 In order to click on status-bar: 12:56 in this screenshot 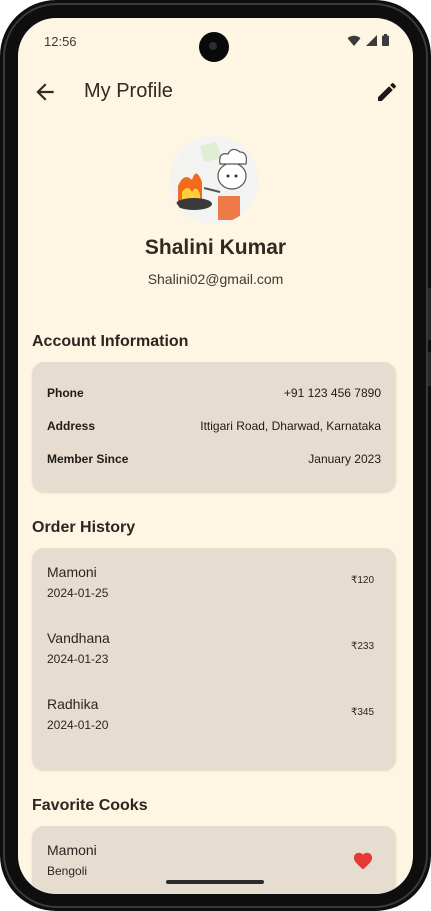, I will do `click(215, 40)`.